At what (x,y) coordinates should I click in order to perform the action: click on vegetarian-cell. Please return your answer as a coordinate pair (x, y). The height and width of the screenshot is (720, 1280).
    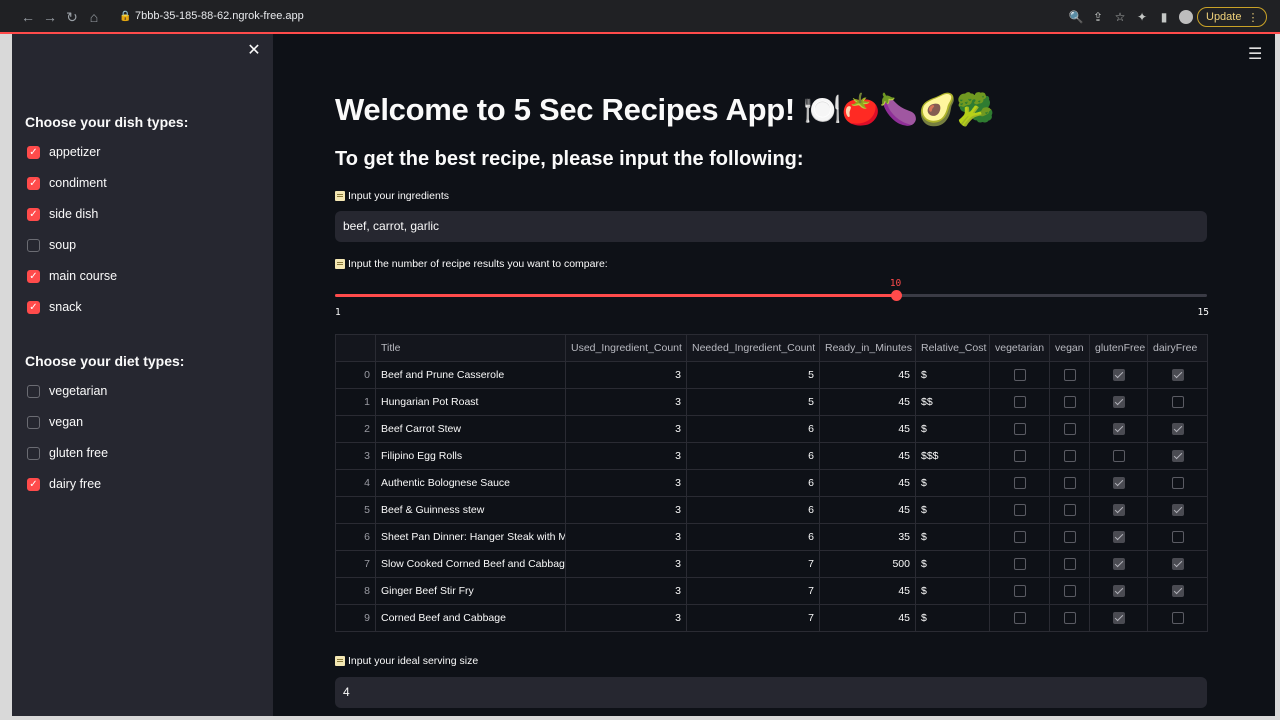
    Looking at the image, I should click on (1019, 375).